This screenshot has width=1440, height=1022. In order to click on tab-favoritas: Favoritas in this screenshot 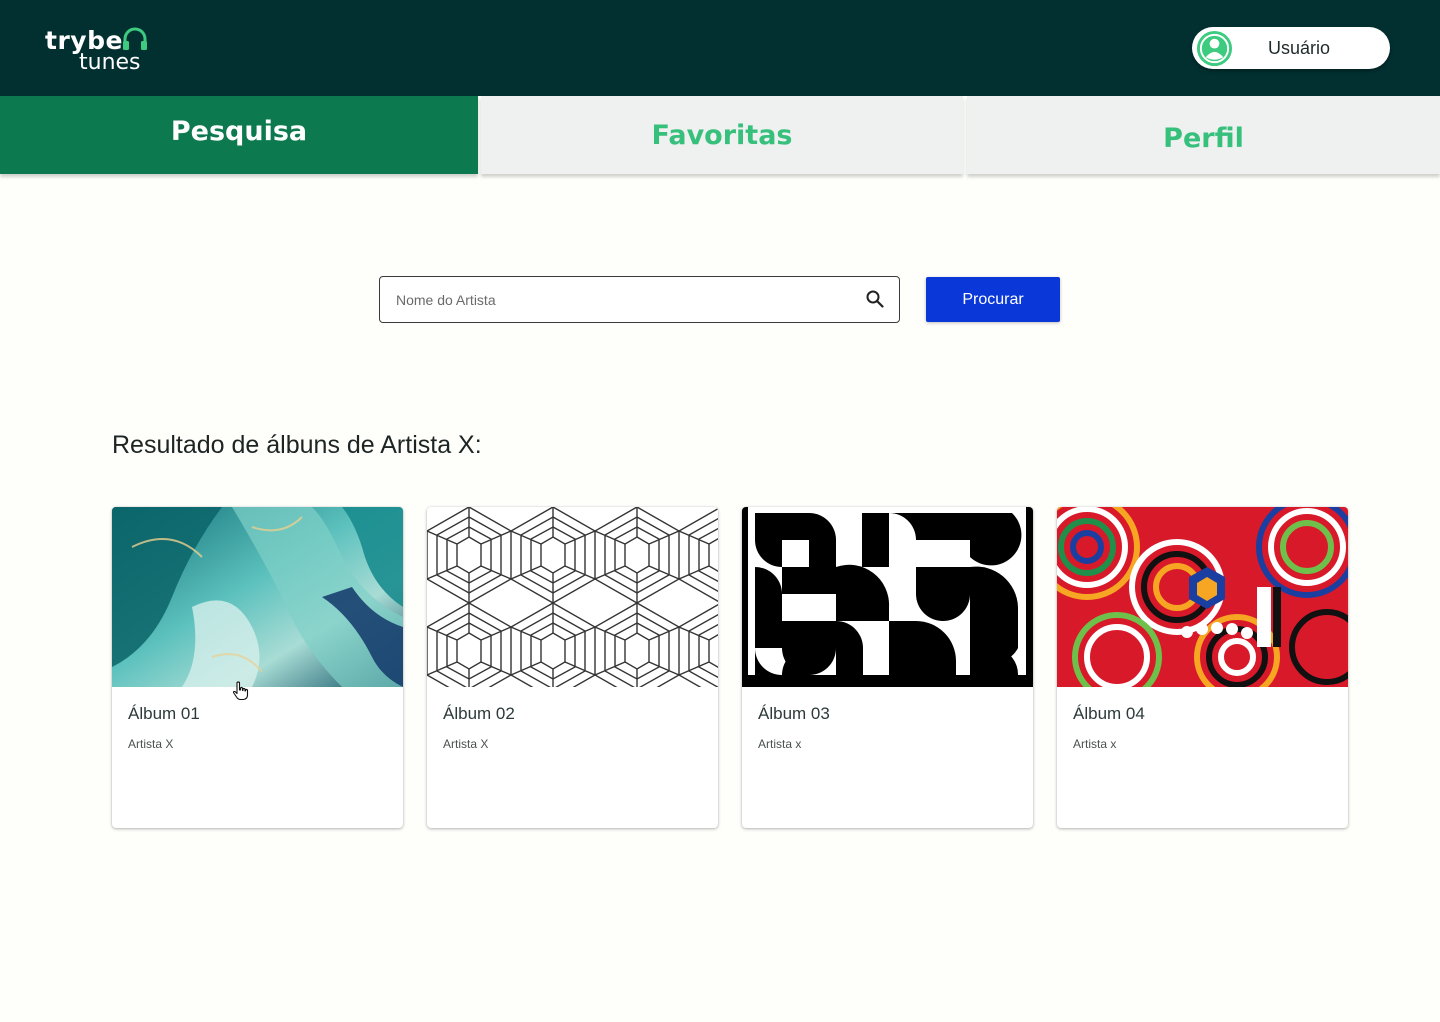, I will do `click(722, 135)`.